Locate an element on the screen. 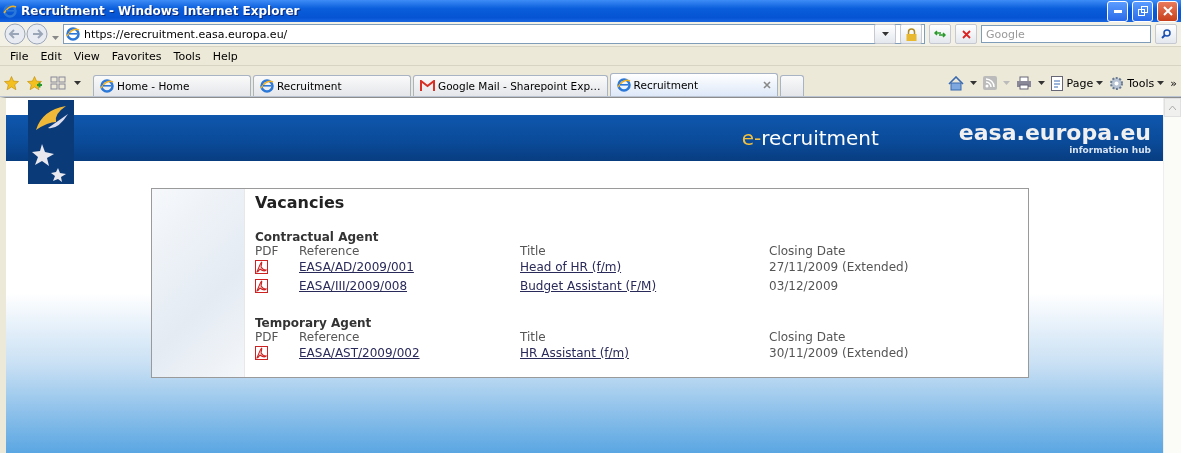  refresh-icon is located at coordinates (940, 34).